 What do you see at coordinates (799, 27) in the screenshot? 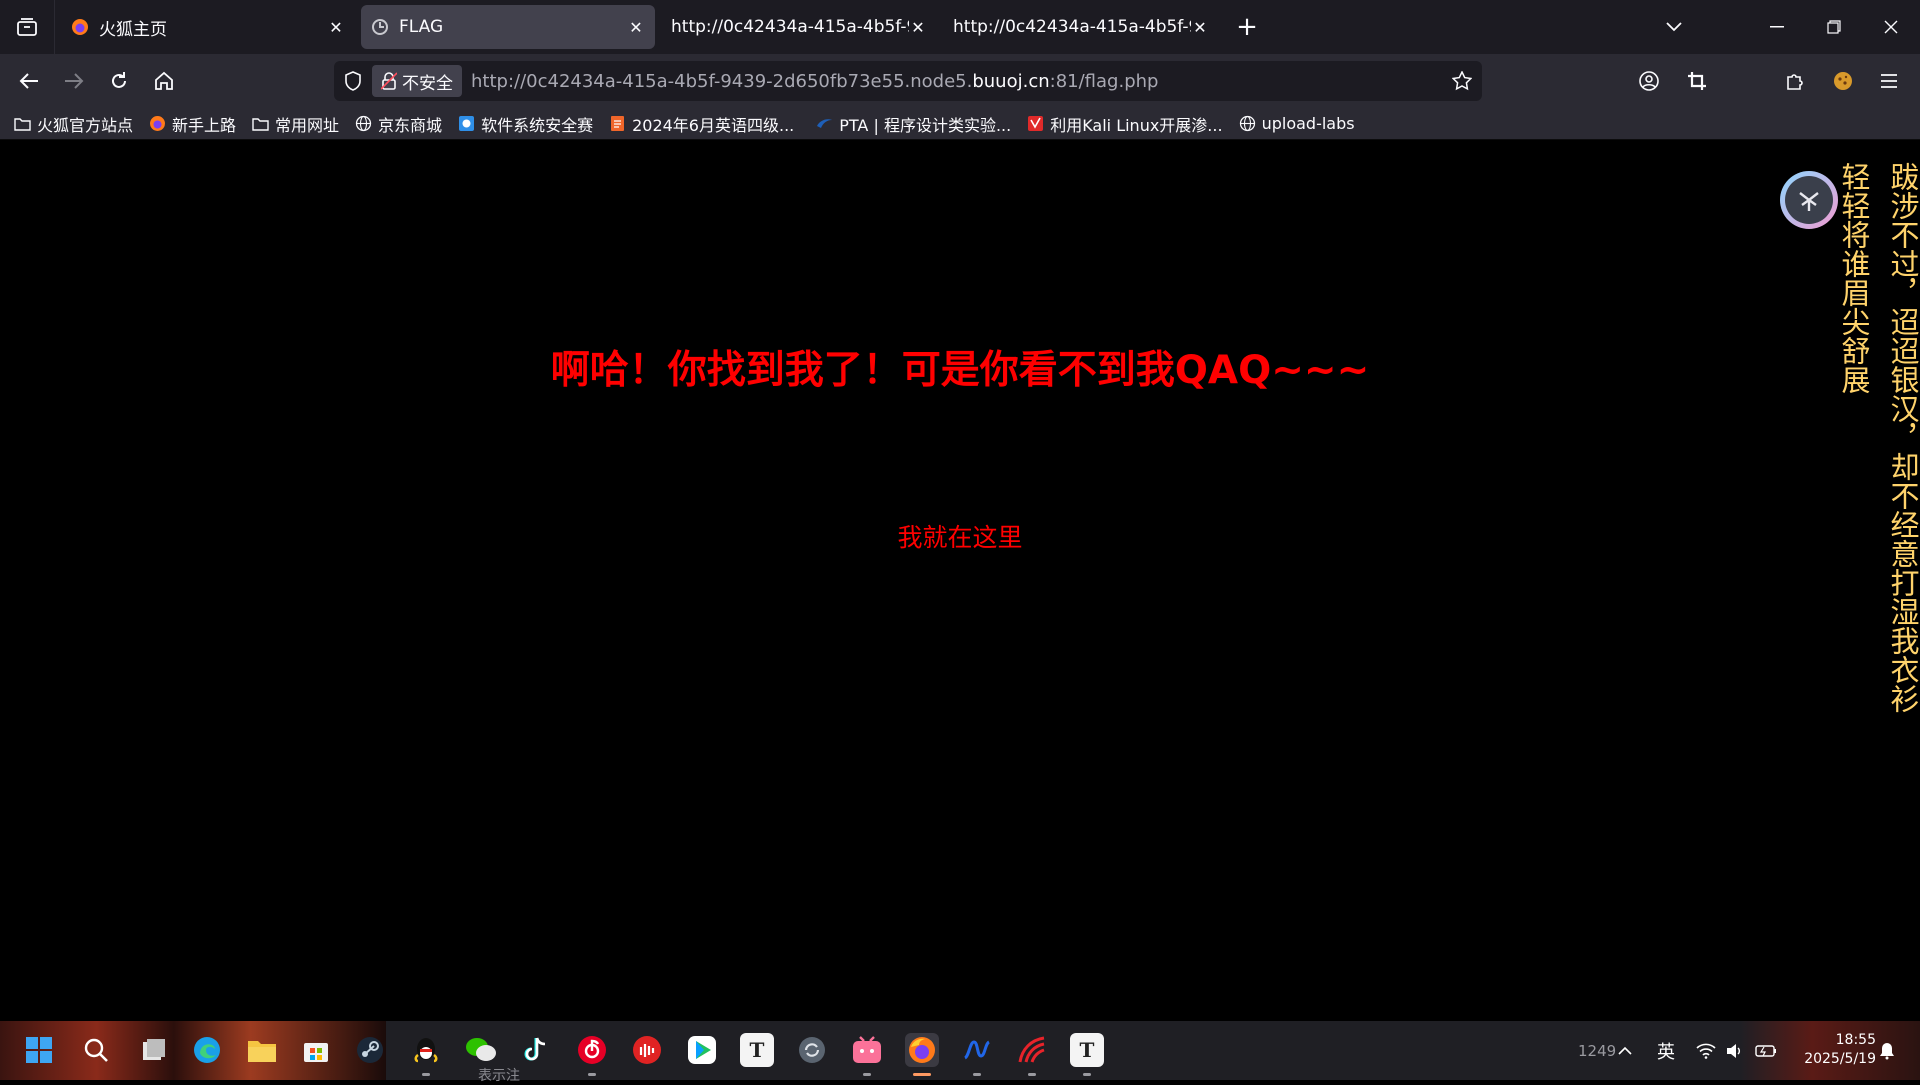
I see `tab-url-1: http://0c42434a-415a-4b5f-9439 ✕` at bounding box center [799, 27].